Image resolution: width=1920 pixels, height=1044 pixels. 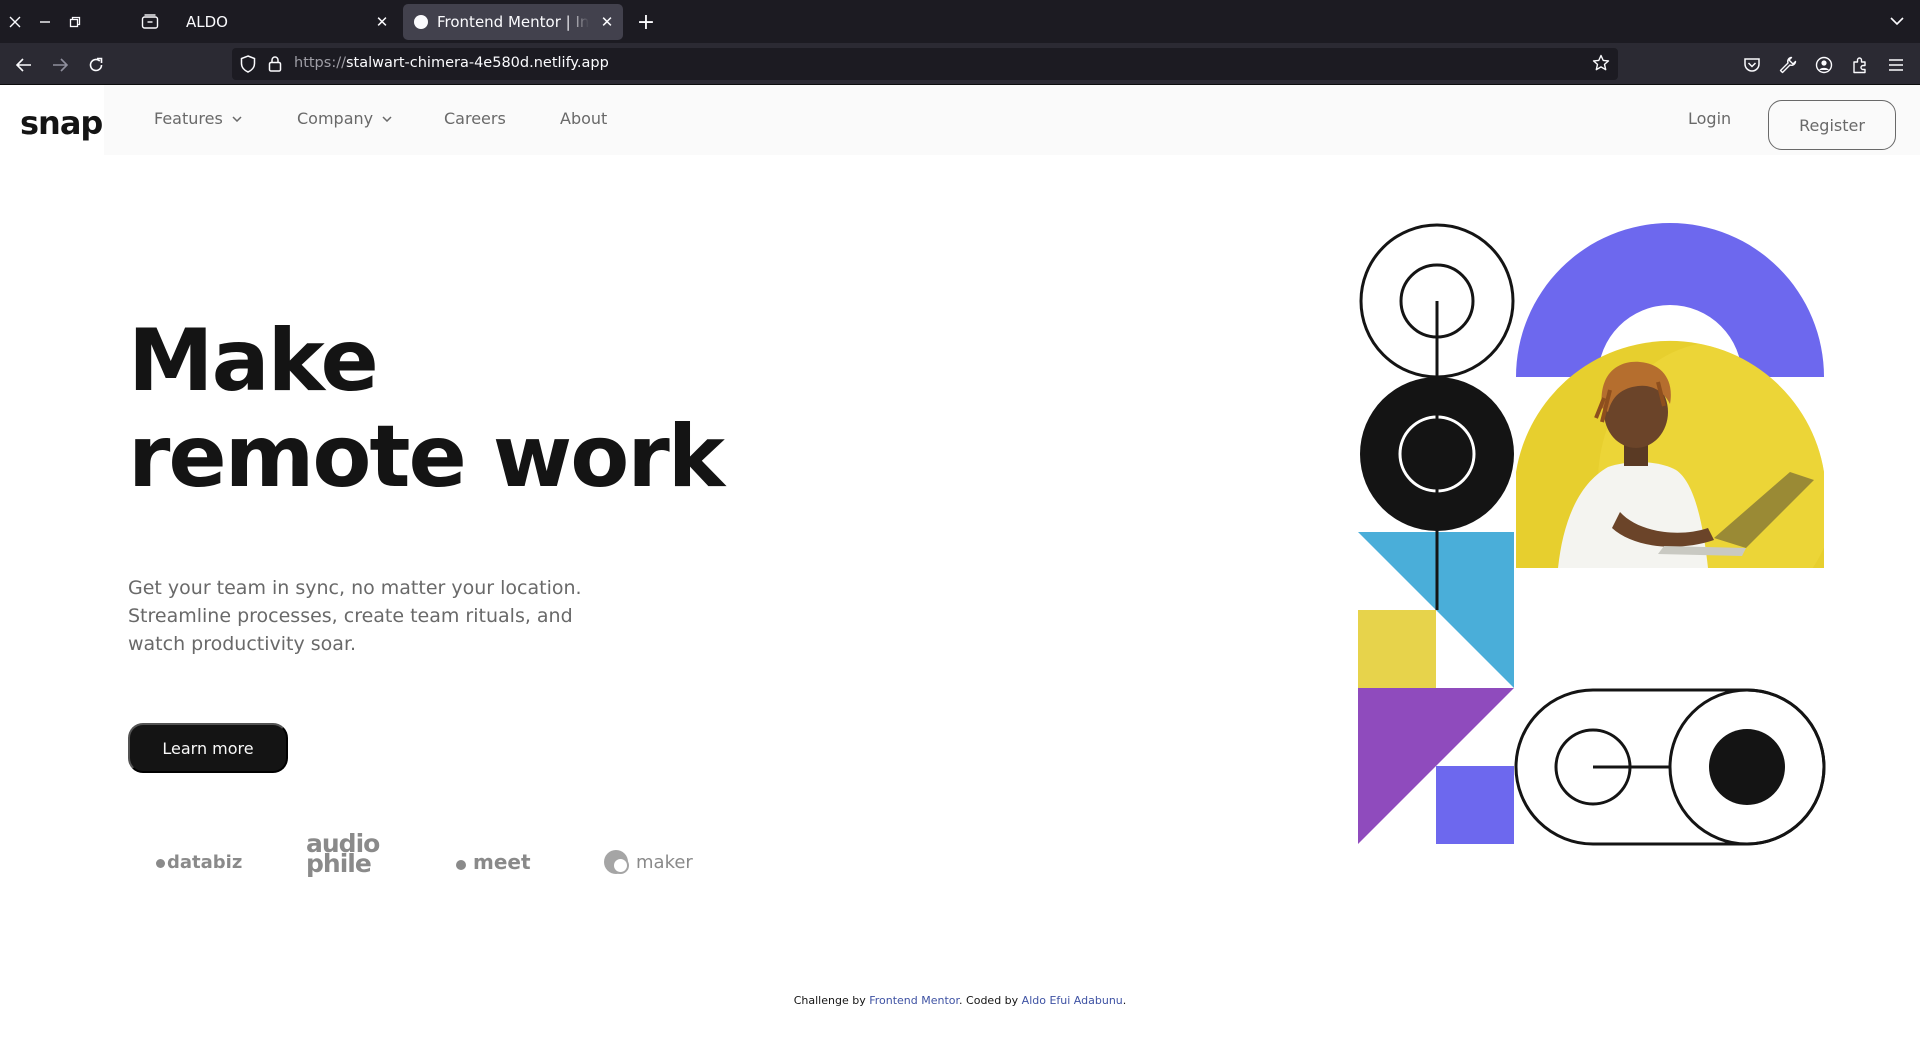 What do you see at coordinates (1896, 65) in the screenshot?
I see `hamburger-menu-icon` at bounding box center [1896, 65].